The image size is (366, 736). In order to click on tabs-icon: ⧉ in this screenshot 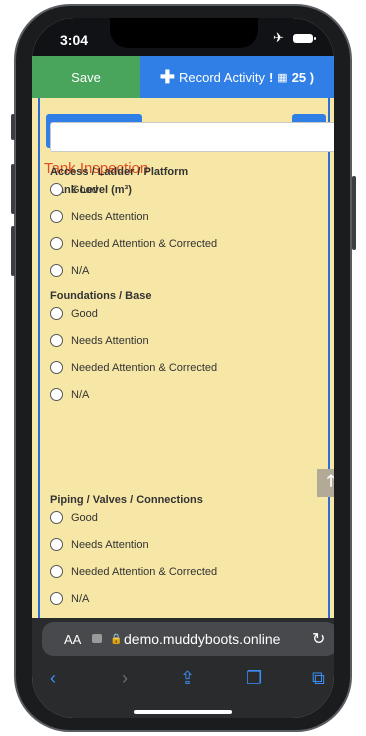, I will do `click(318, 678)`.